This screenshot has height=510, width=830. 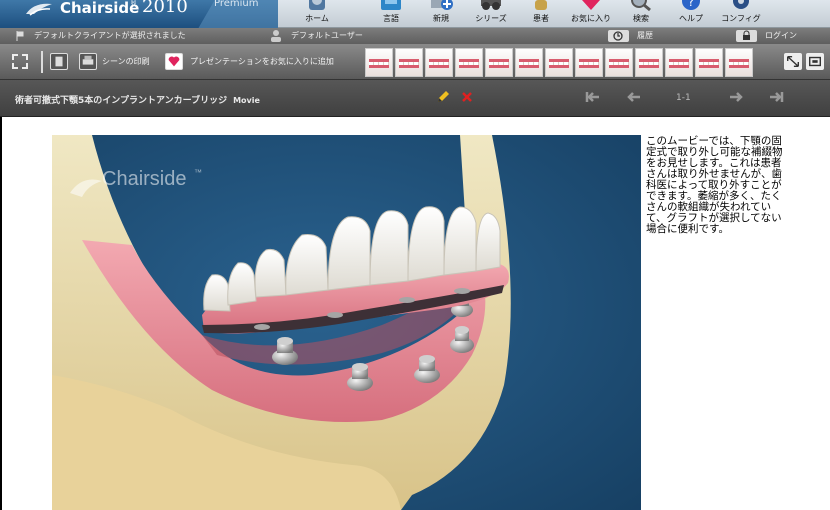 What do you see at coordinates (741, 4) in the screenshot?
I see `config-icon` at bounding box center [741, 4].